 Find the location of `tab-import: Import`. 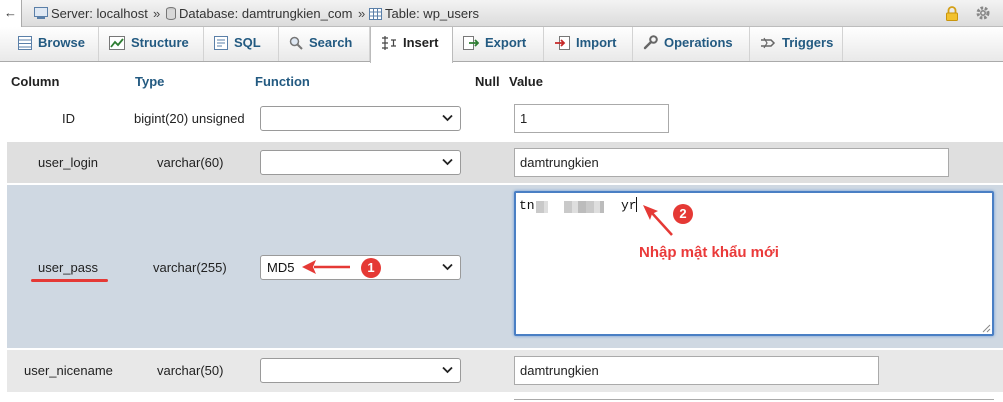

tab-import: Import is located at coordinates (588, 44).